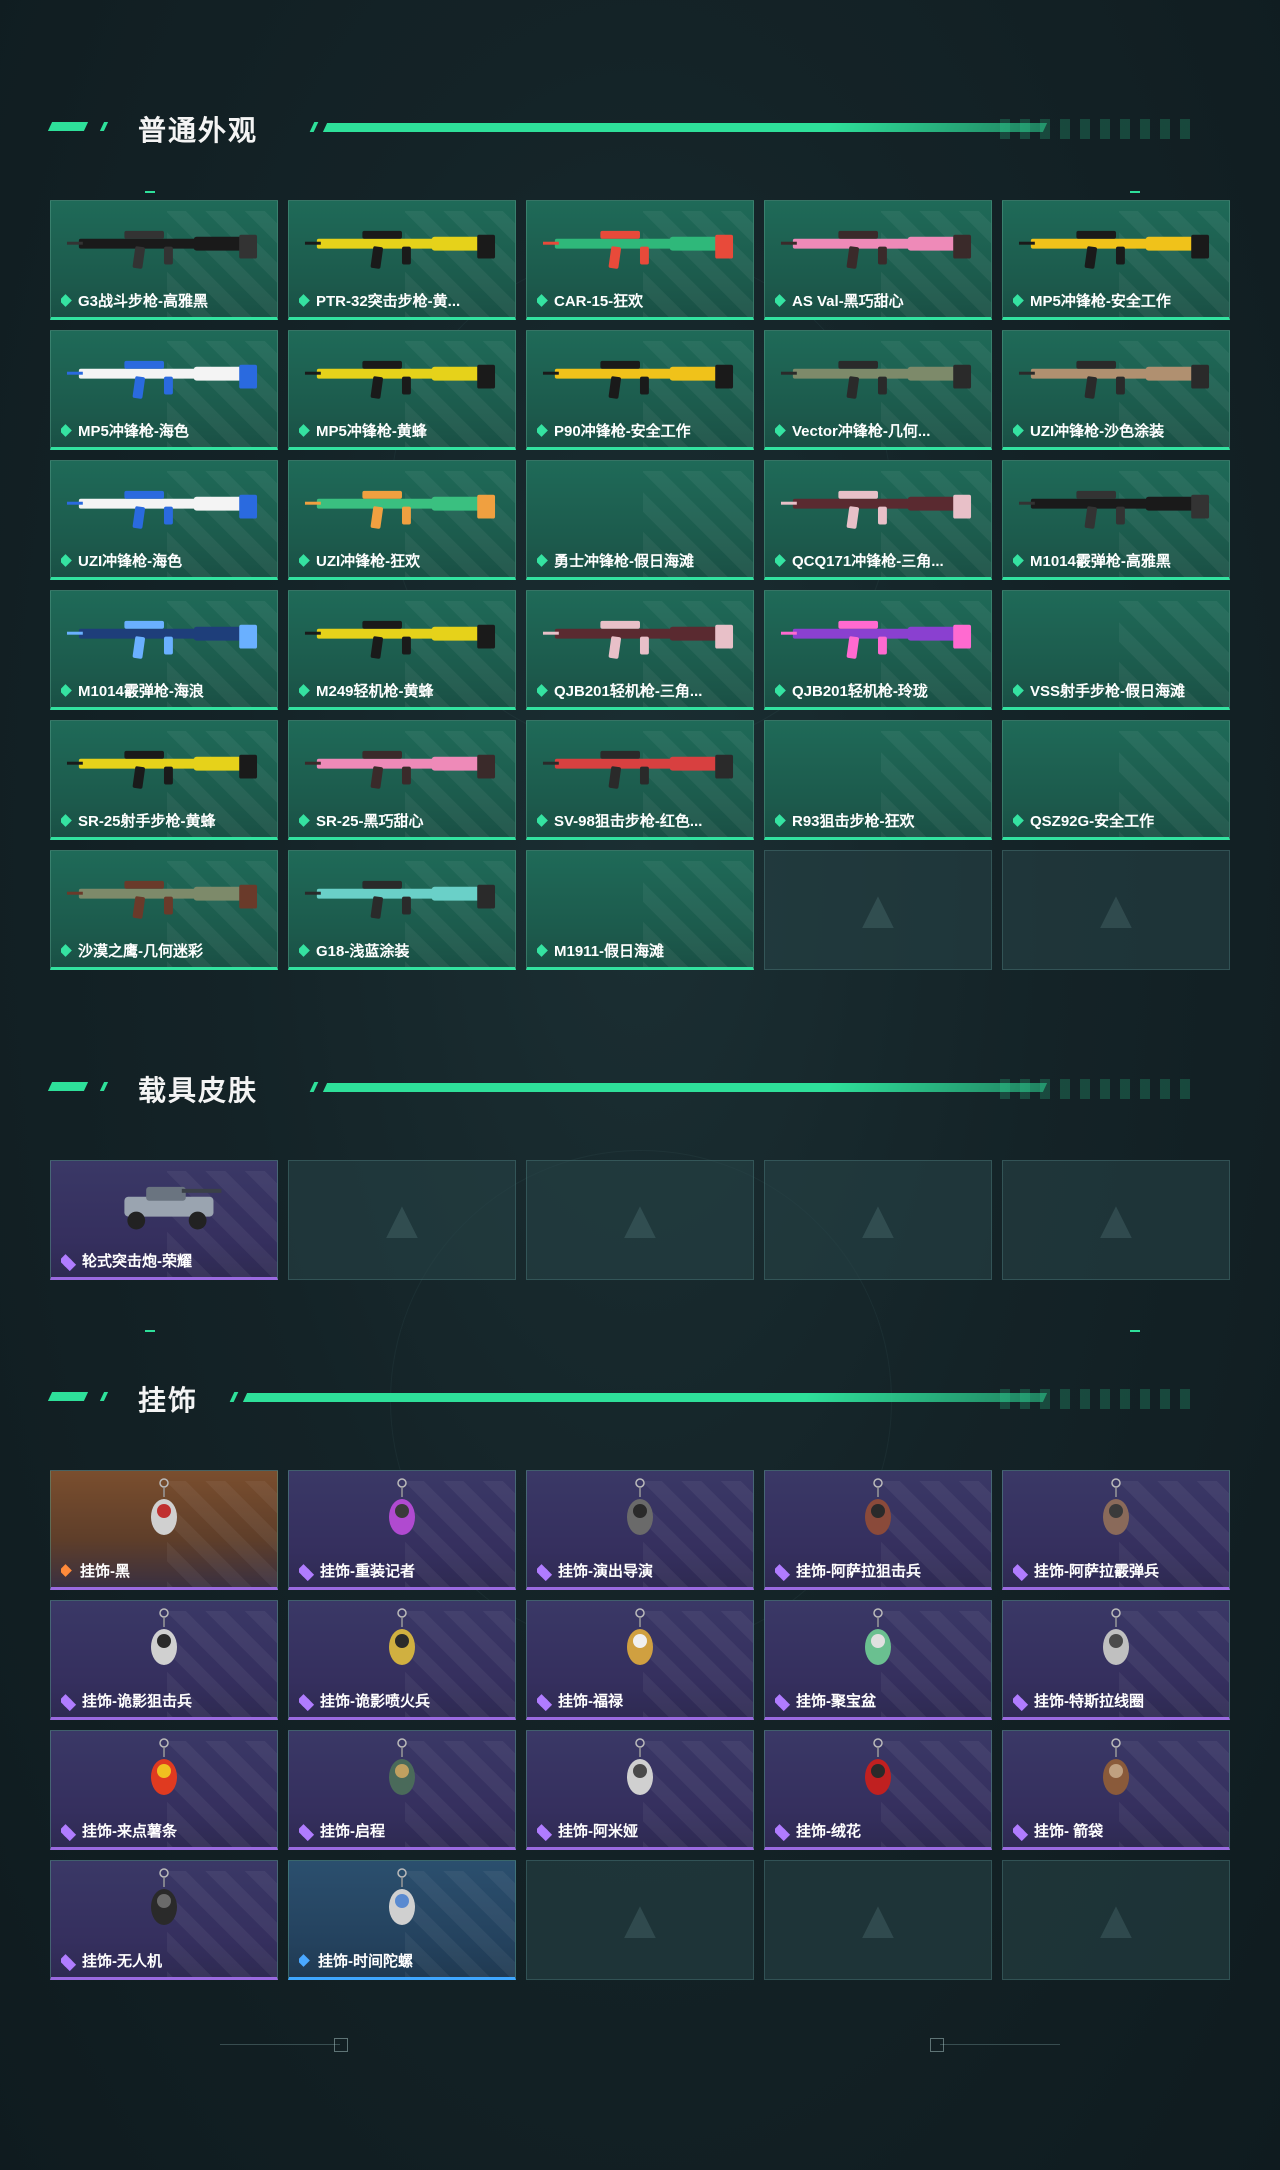  Describe the element at coordinates (879, 1830) in the screenshot. I see `item-label: 挂饰-绒花` at that location.